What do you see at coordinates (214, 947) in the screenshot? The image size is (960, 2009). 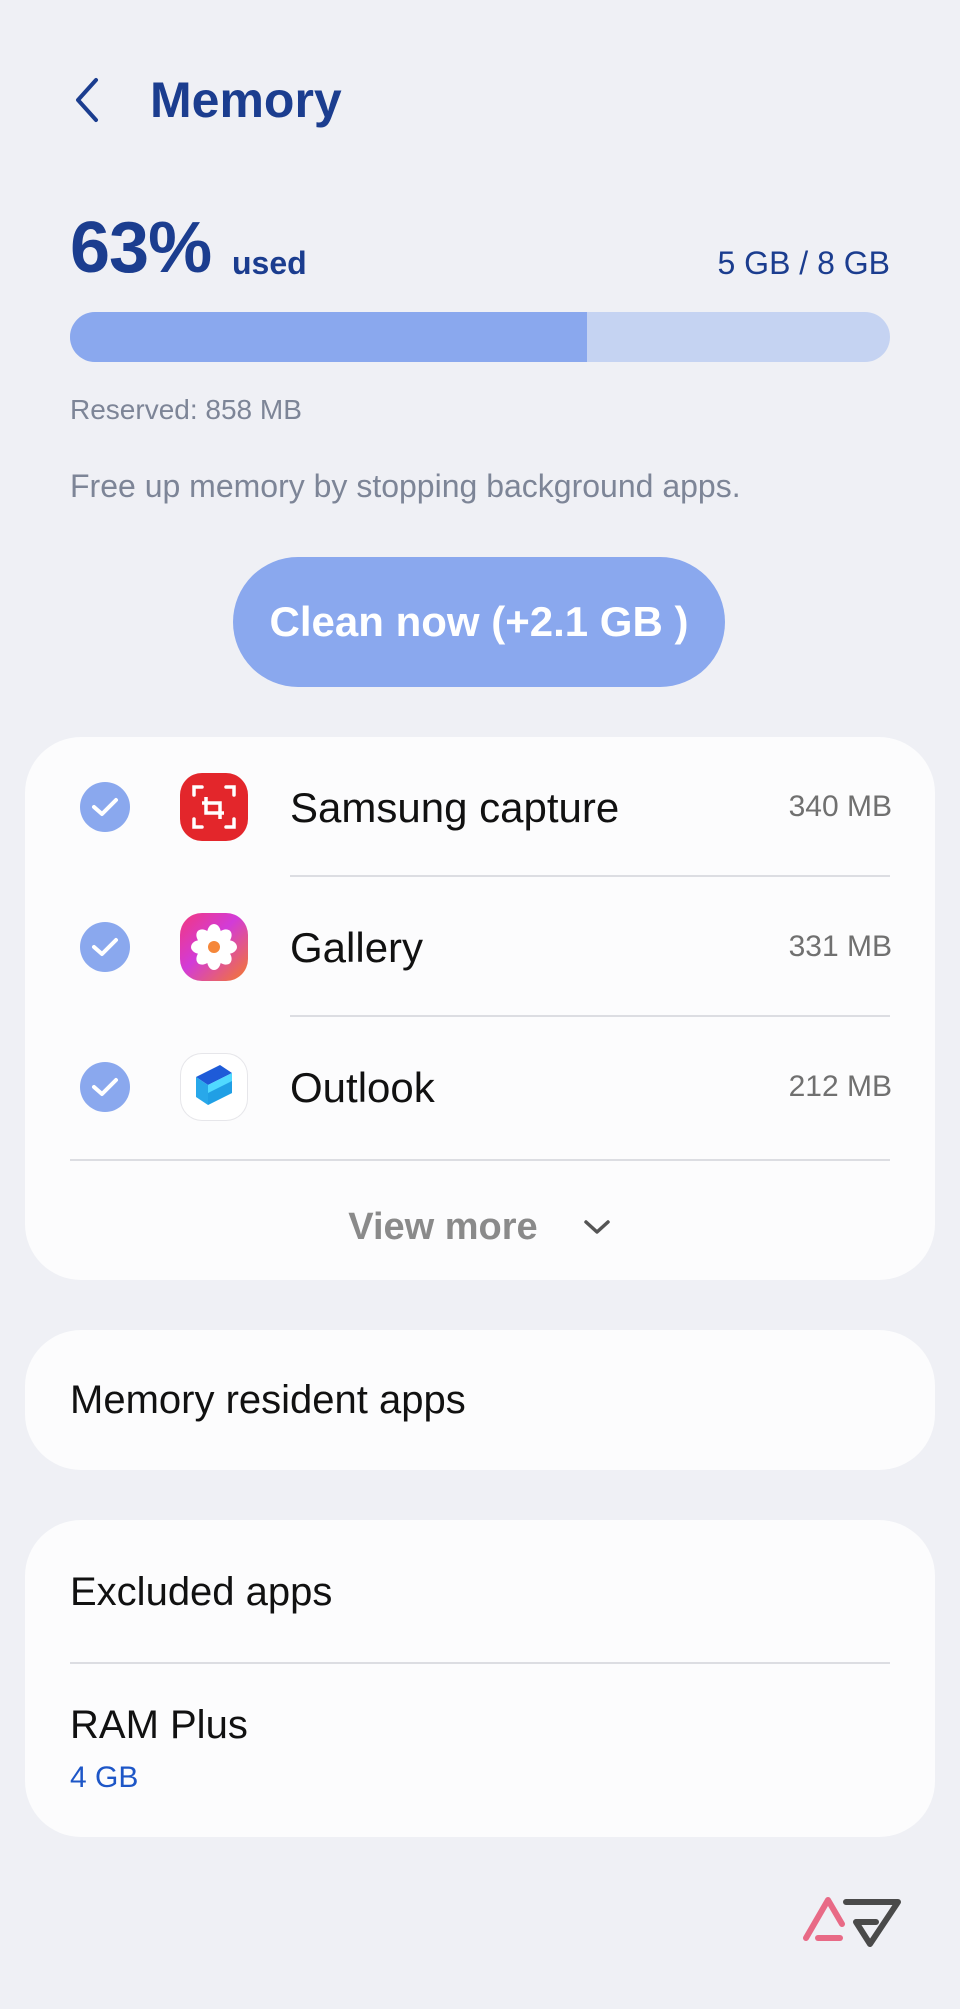 I see `gallery-icon` at bounding box center [214, 947].